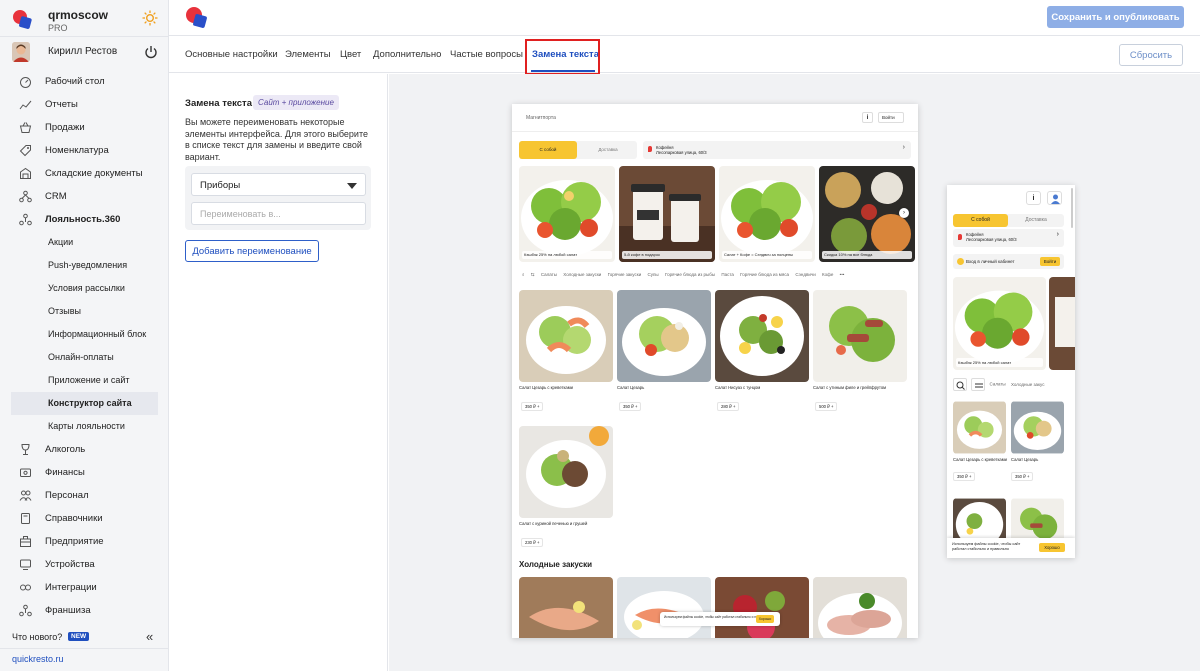 This screenshot has height=671, width=1200. What do you see at coordinates (84, 564) in the screenshot?
I see `sidebar-item-21: Устройства` at bounding box center [84, 564].